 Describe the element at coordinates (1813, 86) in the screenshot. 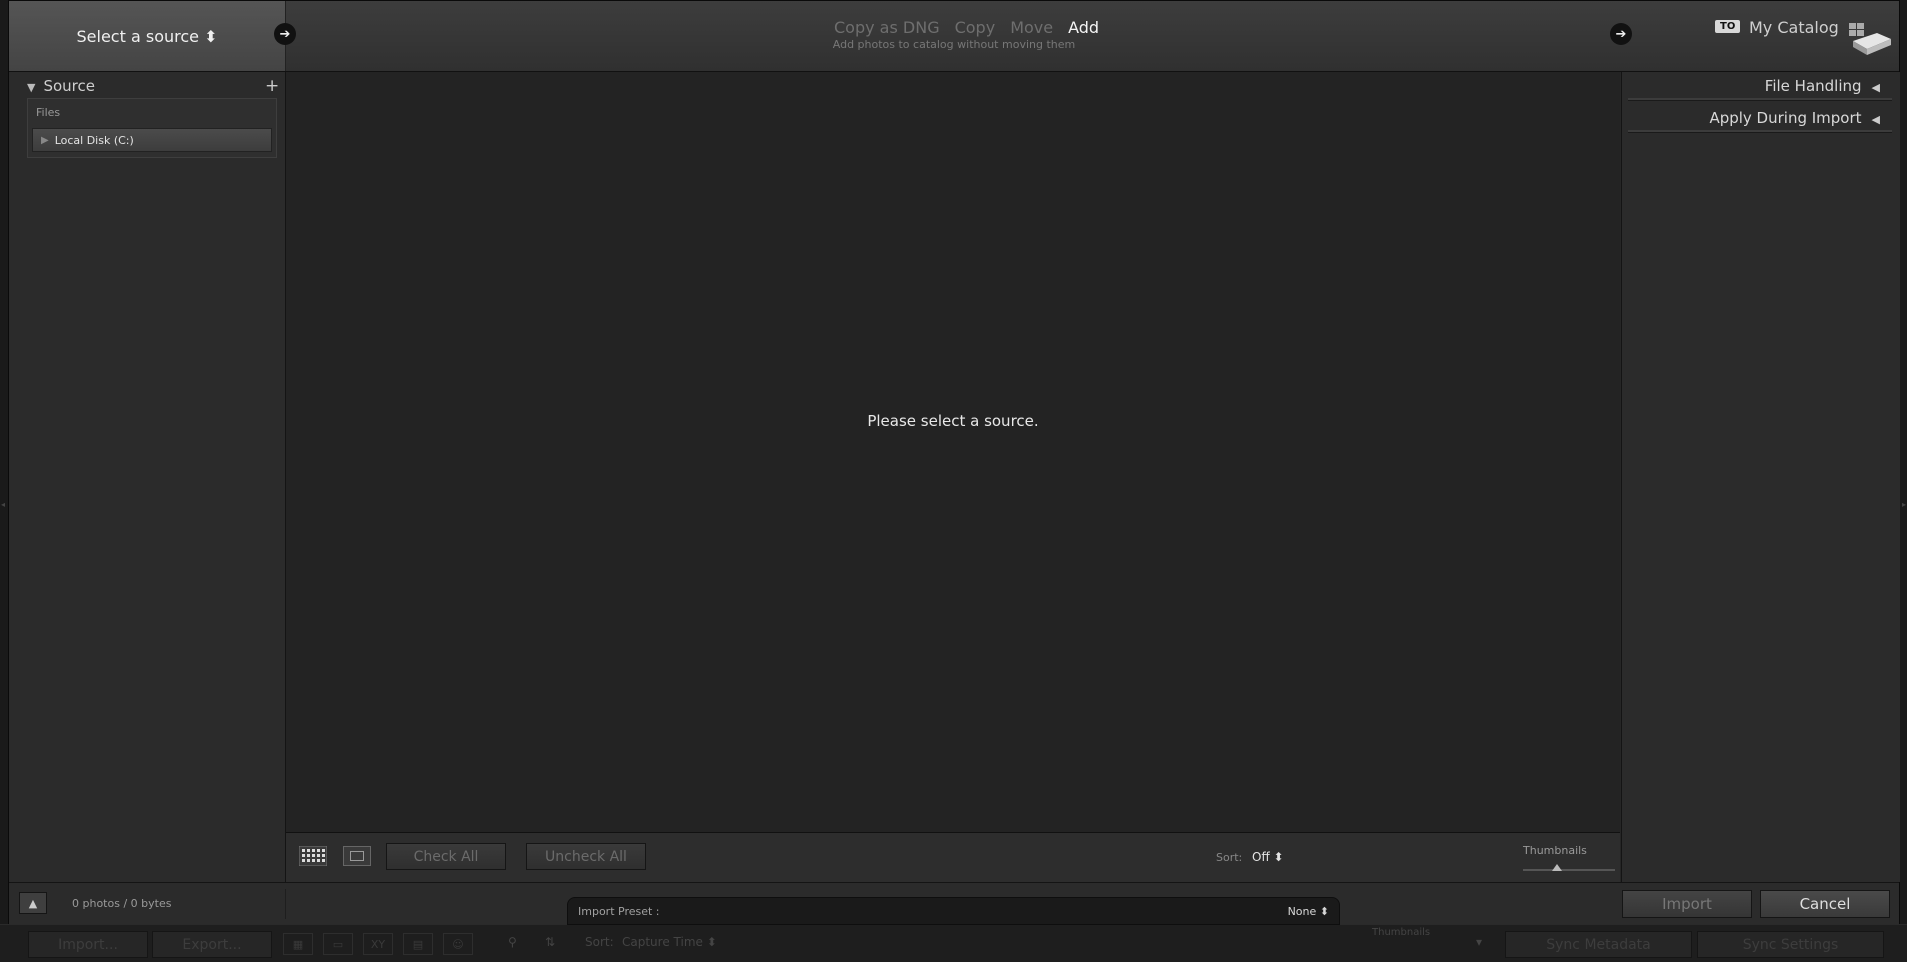

I see `file-handling-label: File Handling` at that location.